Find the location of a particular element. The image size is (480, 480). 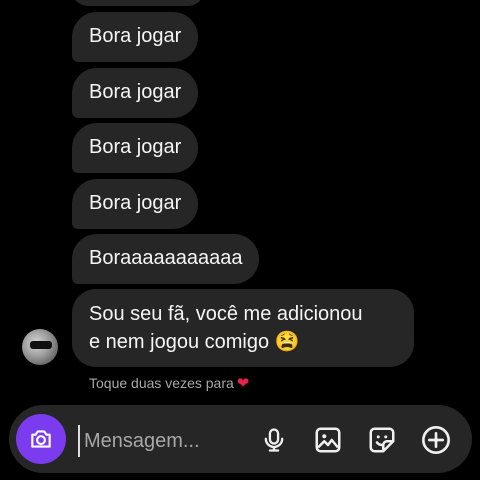

message-text: Boraaaaaaaaaaa is located at coordinates (166, 258).